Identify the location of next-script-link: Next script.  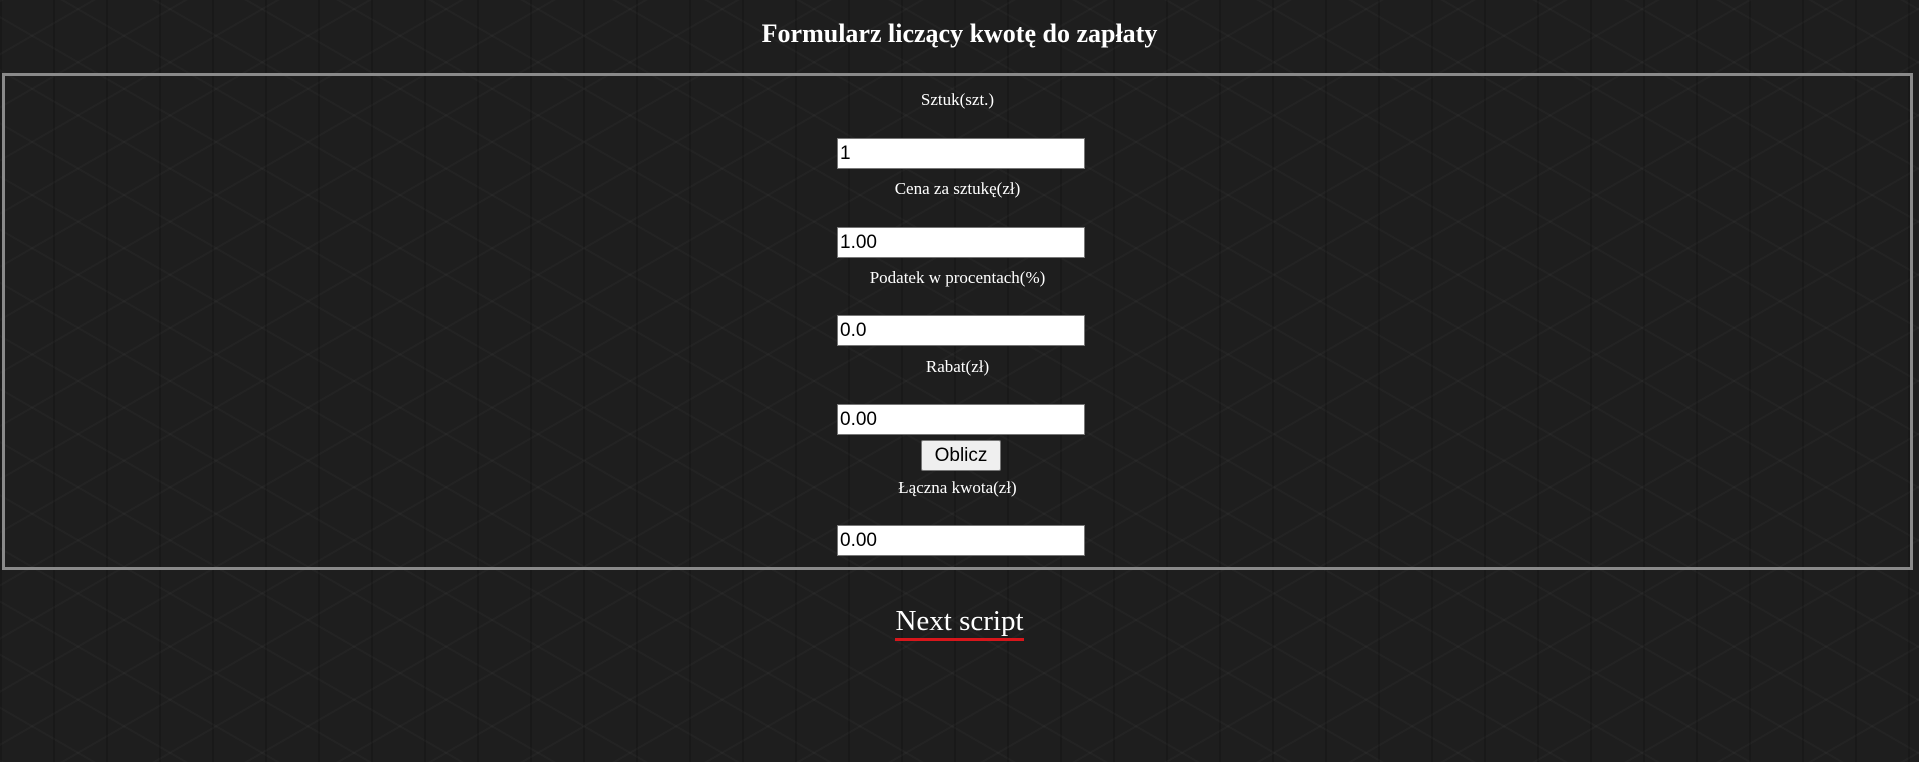
(959, 623).